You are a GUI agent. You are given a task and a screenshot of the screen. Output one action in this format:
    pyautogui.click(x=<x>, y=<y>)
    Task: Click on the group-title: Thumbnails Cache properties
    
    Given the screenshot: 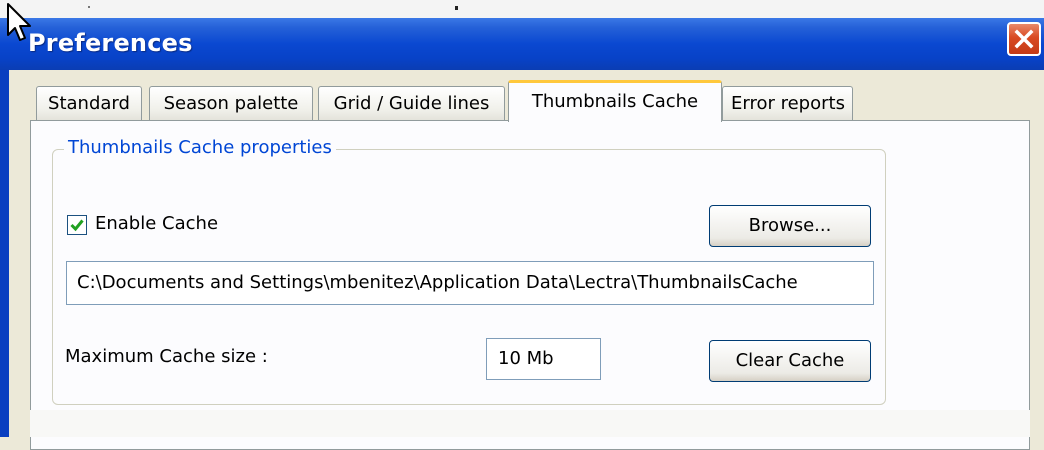 What is the action you would take?
    pyautogui.click(x=200, y=147)
    